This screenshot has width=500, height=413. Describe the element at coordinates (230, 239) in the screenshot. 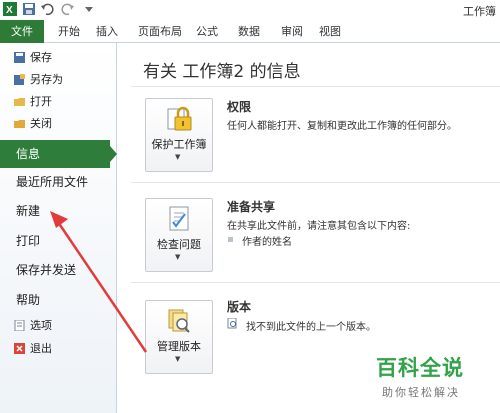

I see `bullet-icon` at that location.